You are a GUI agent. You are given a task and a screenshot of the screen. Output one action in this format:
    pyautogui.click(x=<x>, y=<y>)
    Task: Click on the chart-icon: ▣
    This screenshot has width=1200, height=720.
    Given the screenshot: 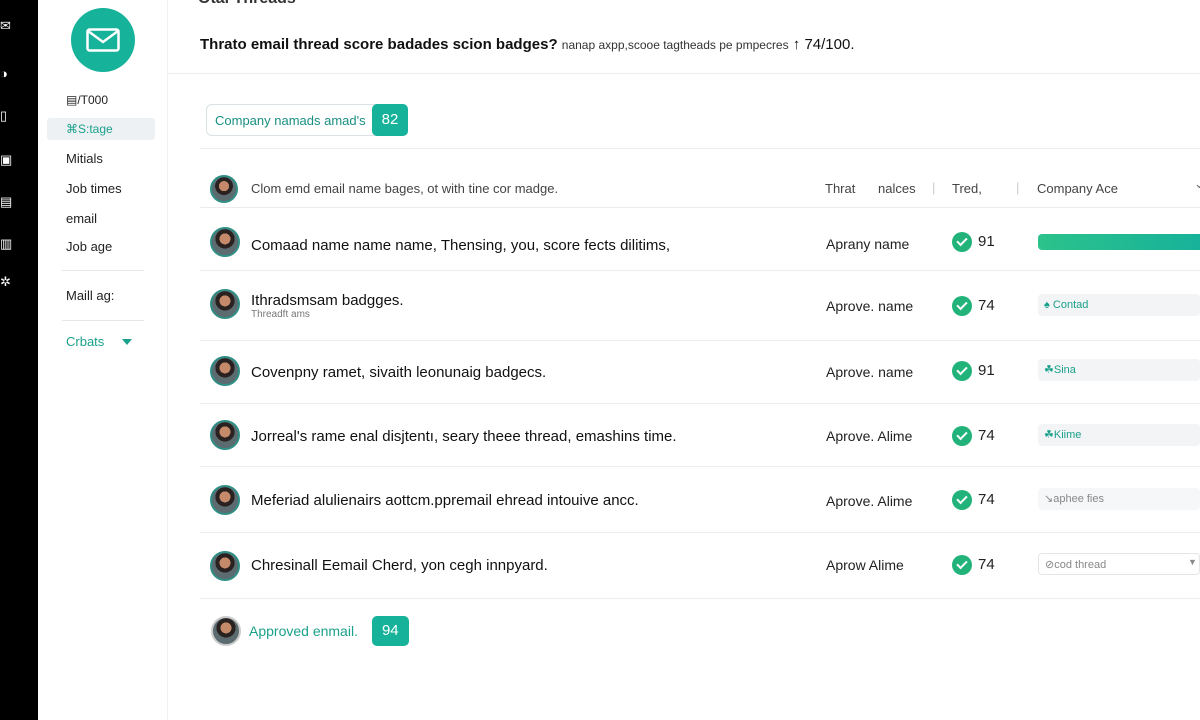 What is the action you would take?
    pyautogui.click(x=7, y=160)
    